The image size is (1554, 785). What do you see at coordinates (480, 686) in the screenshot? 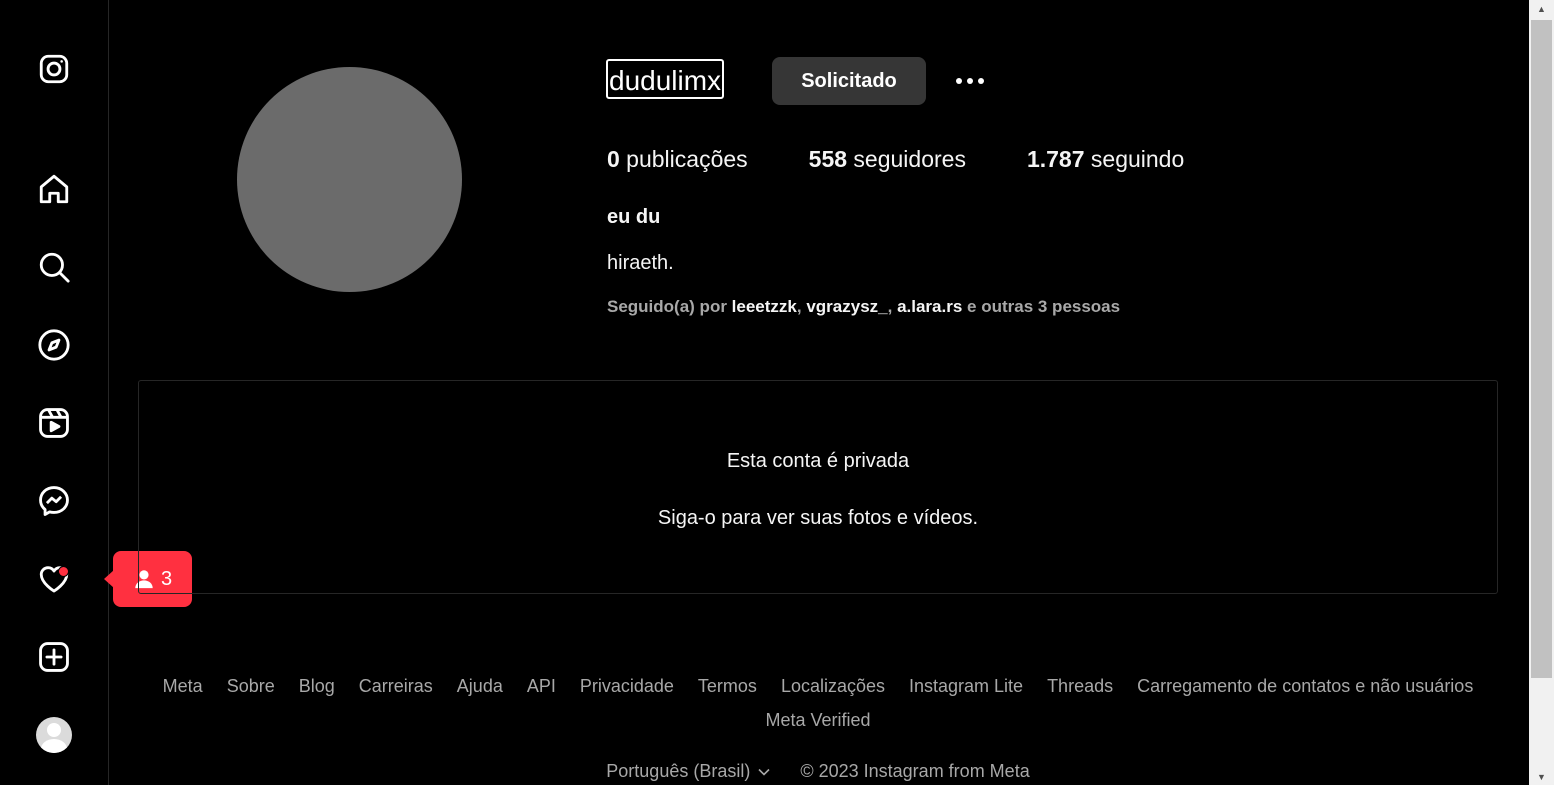
I see `footer-link: Ajuda` at bounding box center [480, 686].